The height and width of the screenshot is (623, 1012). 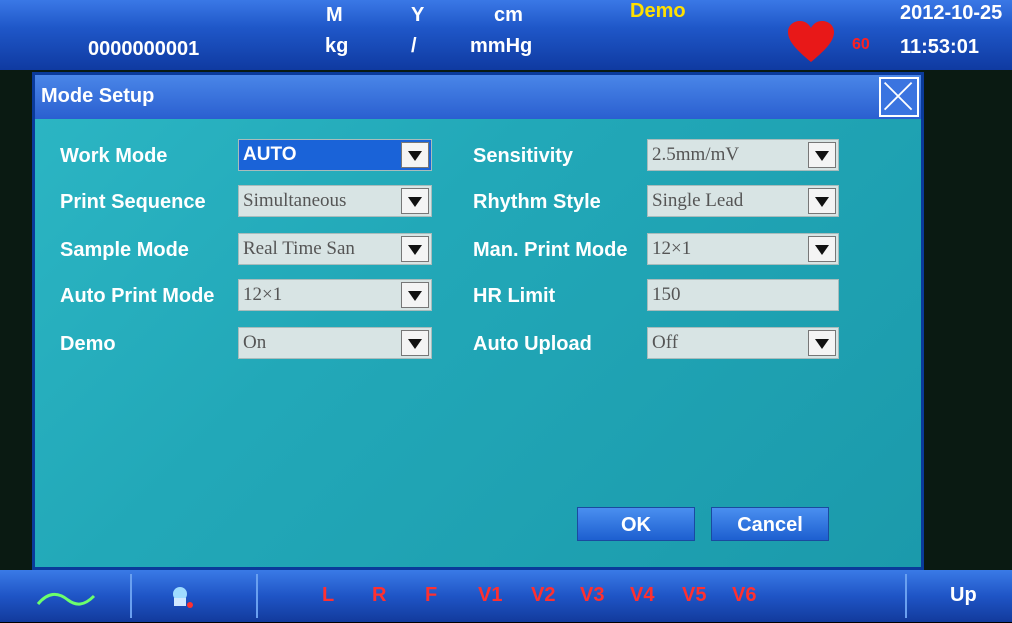 What do you see at coordinates (255, 342) in the screenshot?
I see `demo-value: On` at bounding box center [255, 342].